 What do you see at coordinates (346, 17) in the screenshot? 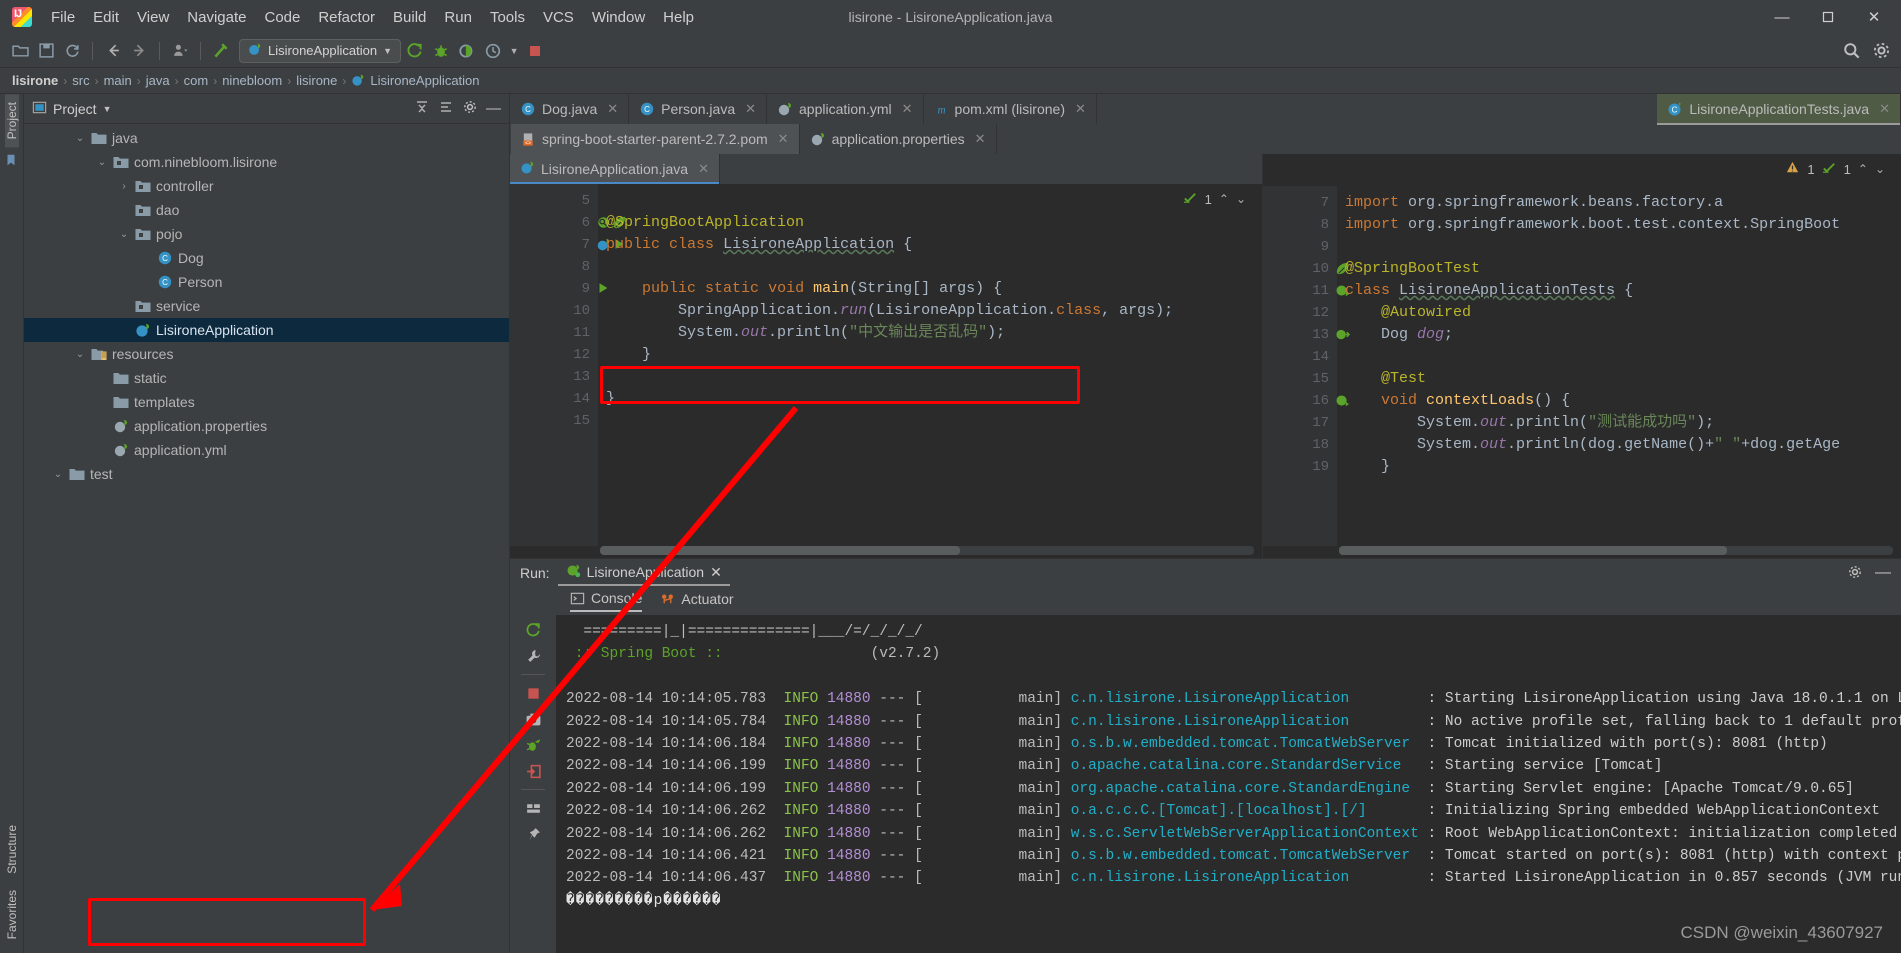
I see `menu-item-refactor: Refactor` at bounding box center [346, 17].